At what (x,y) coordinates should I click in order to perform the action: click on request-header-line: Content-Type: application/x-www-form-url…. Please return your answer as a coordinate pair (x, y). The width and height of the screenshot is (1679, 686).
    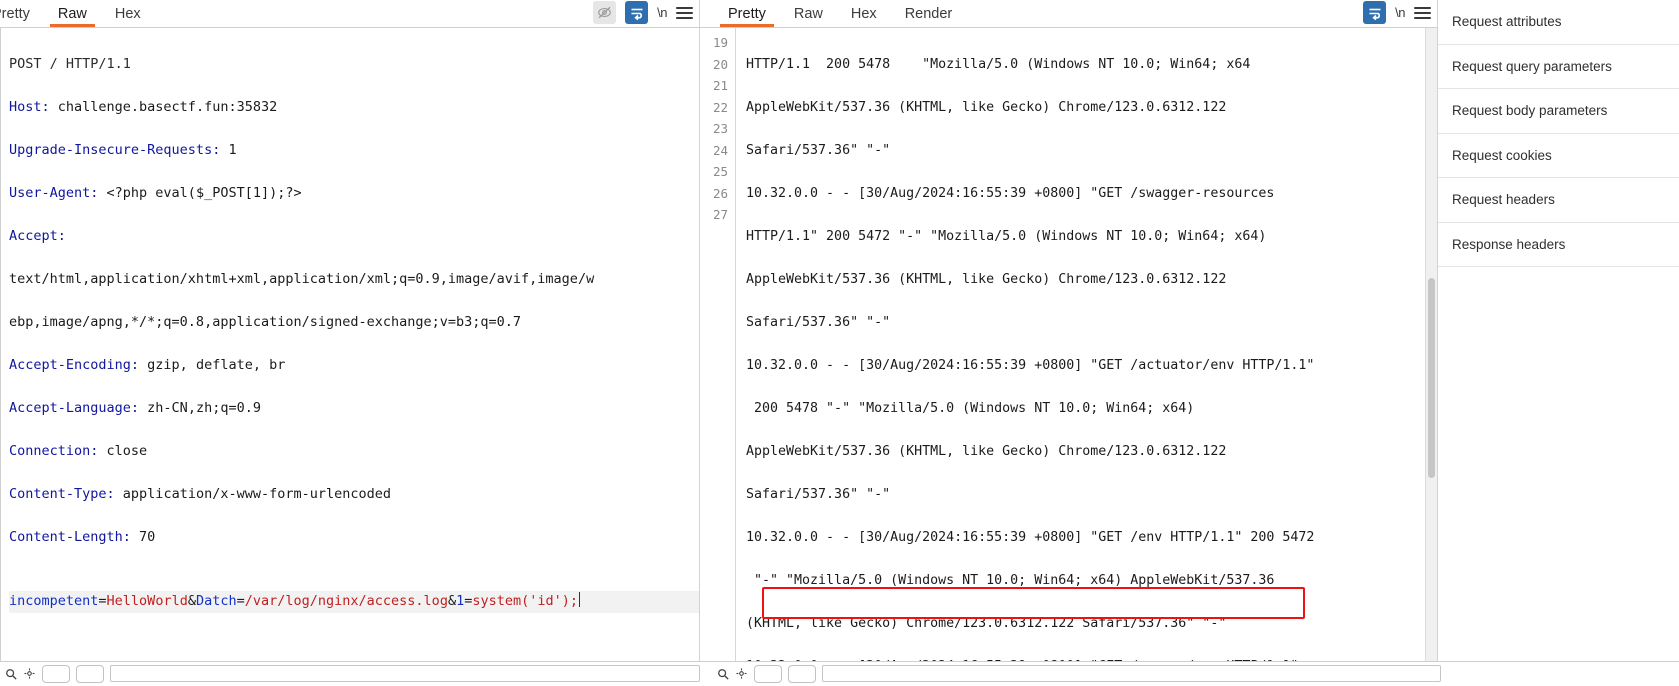
    Looking at the image, I should click on (200, 493).